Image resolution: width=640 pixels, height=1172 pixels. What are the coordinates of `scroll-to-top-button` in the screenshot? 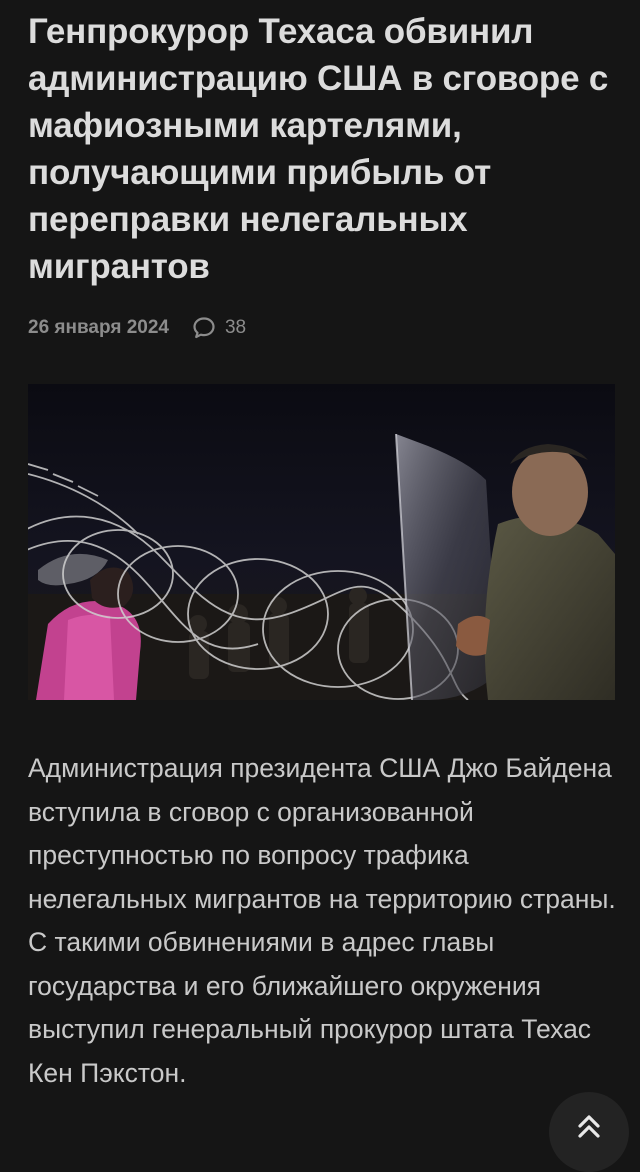 It's located at (589, 1132).